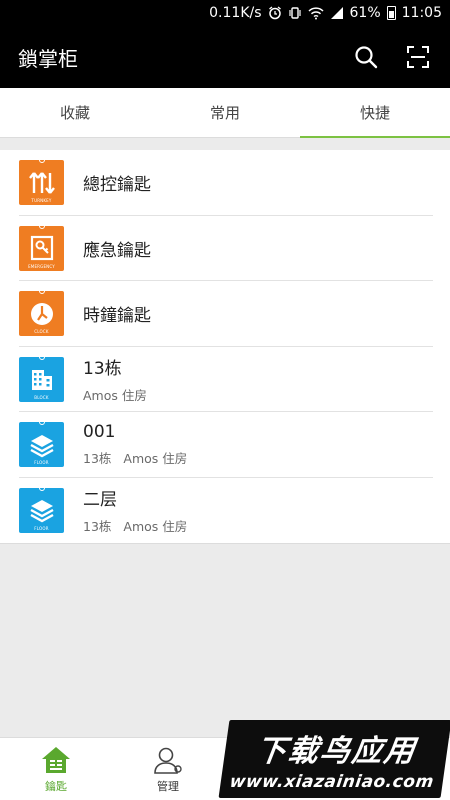 Image resolution: width=450 pixels, height=800 pixels. Describe the element at coordinates (168, 786) in the screenshot. I see `nav-label: 管理` at that location.